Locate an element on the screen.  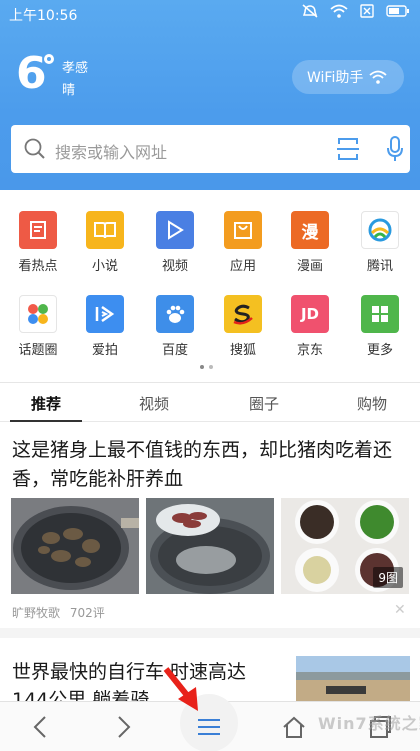
jd-icon: JD is located at coordinates (310, 314).